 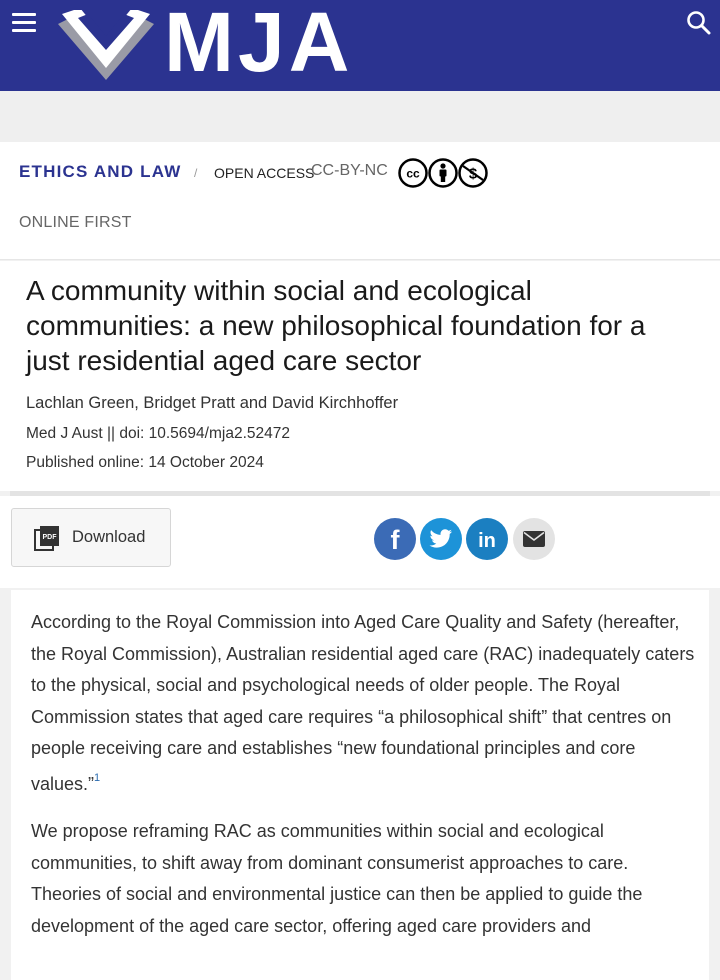 What do you see at coordinates (158, 433) in the screenshot?
I see `article-citation: Med J Aust || doi: 10.5694/mja2.52472` at bounding box center [158, 433].